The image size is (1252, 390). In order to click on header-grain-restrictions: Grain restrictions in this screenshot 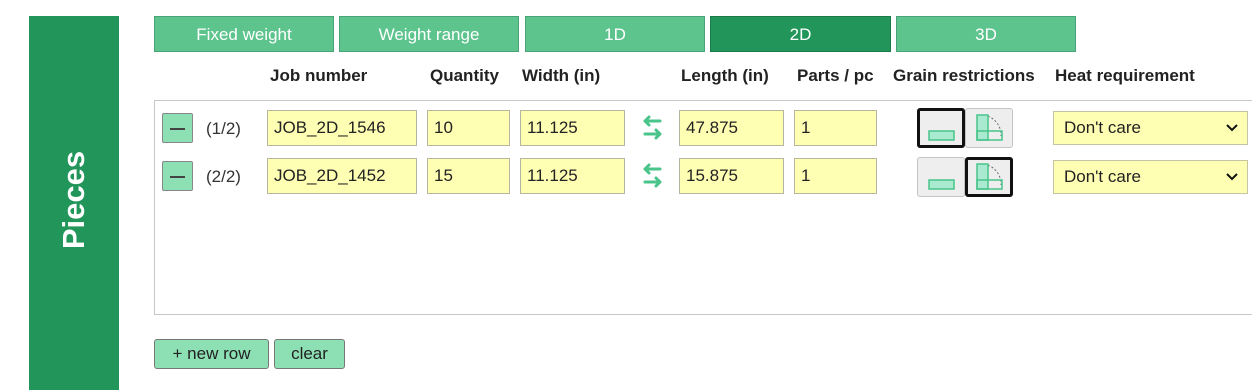, I will do `click(964, 75)`.